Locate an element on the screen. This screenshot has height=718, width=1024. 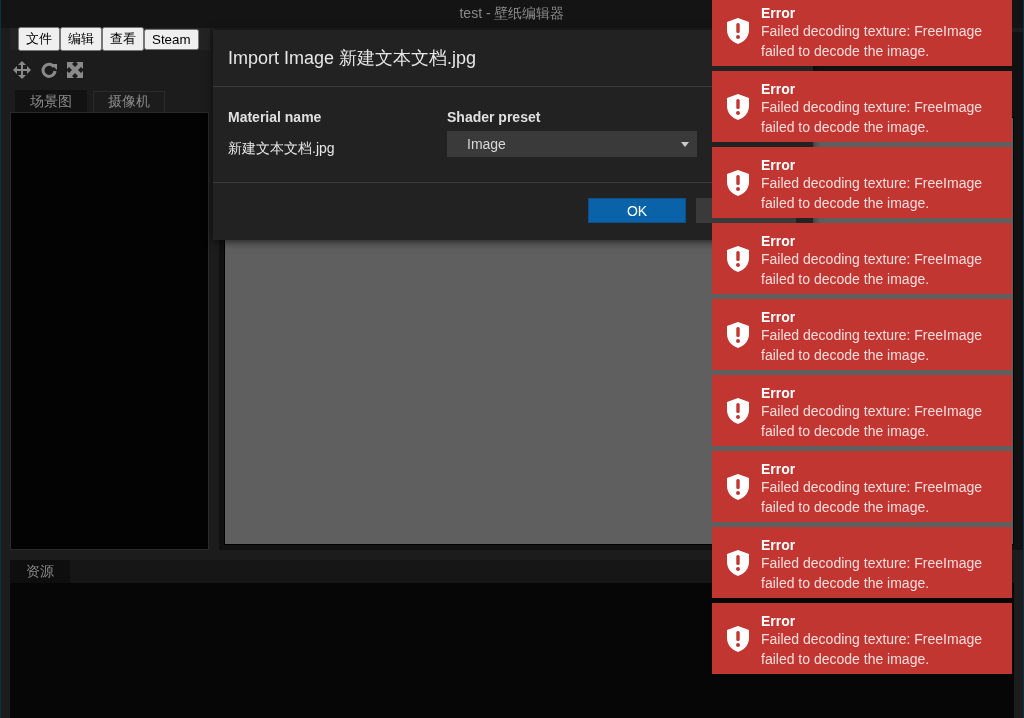
menu-item: 编辑 is located at coordinates (81, 39).